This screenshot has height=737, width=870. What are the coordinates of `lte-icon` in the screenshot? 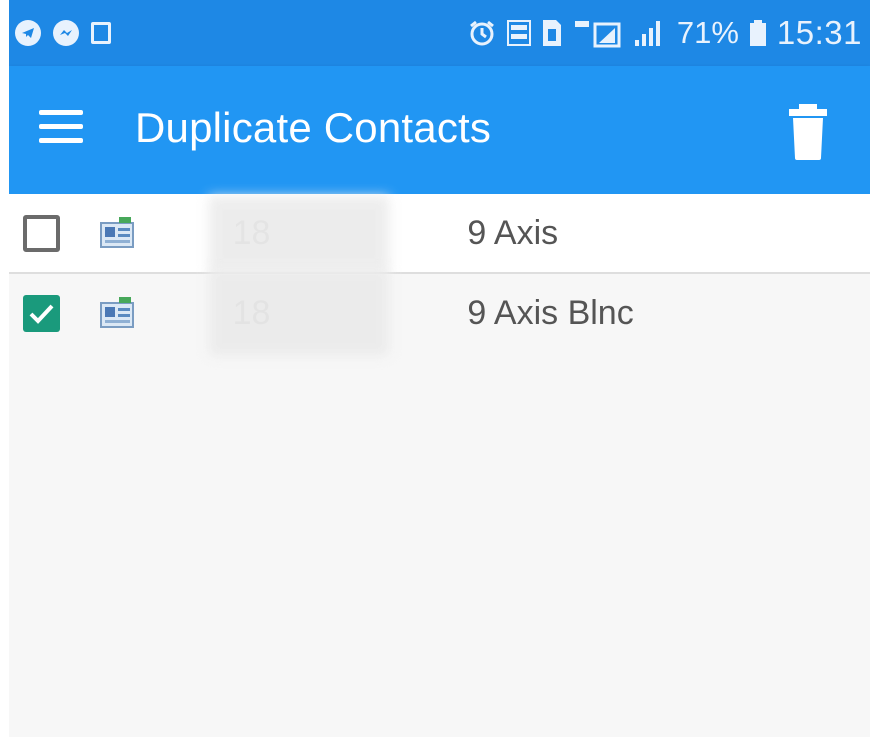 It's located at (598, 33).